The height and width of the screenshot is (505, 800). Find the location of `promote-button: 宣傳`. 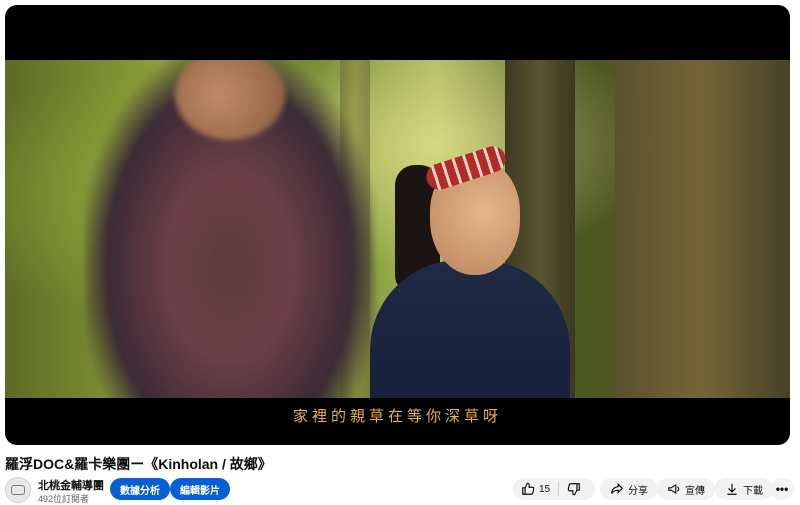

promote-button: 宣傳 is located at coordinates (686, 489).